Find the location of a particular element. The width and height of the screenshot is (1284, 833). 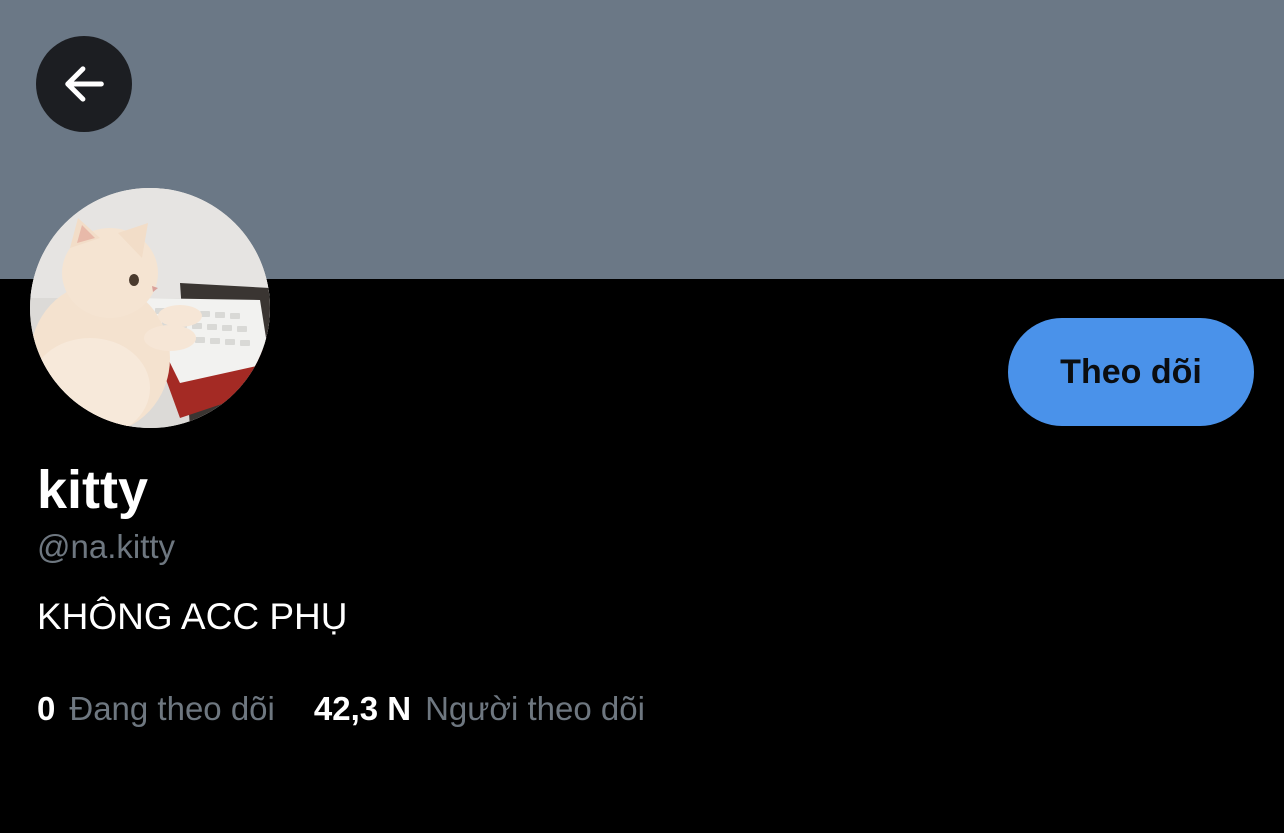

follow-button: Theo dõi is located at coordinates (1131, 372).